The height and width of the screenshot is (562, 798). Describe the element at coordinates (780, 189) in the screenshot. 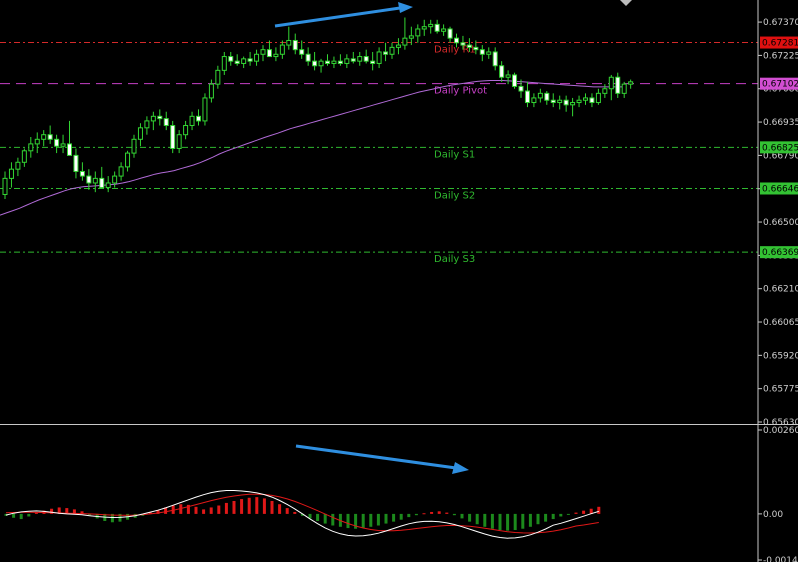

I see `level-badge-text-s2: 0.66646` at that location.